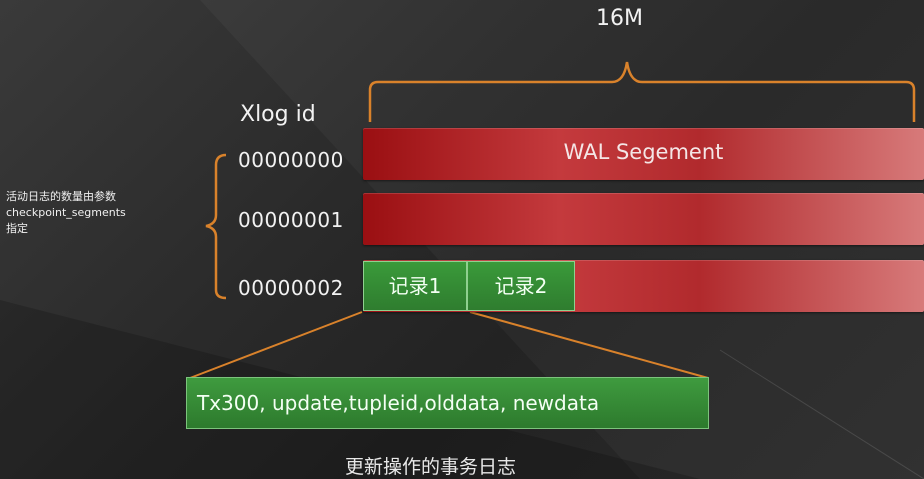 This screenshot has height=479, width=924. I want to click on wal-segment-label: WAL Segement, so click(643, 152).